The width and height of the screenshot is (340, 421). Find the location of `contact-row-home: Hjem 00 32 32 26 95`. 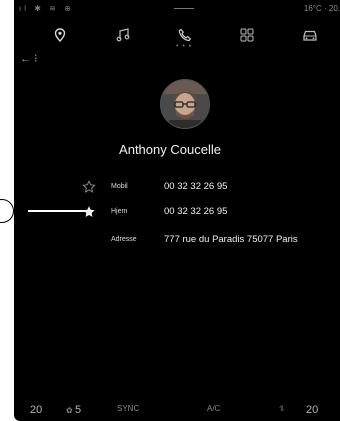

contact-row-home: Hjem 00 32 32 26 95 is located at coordinates (177, 212).